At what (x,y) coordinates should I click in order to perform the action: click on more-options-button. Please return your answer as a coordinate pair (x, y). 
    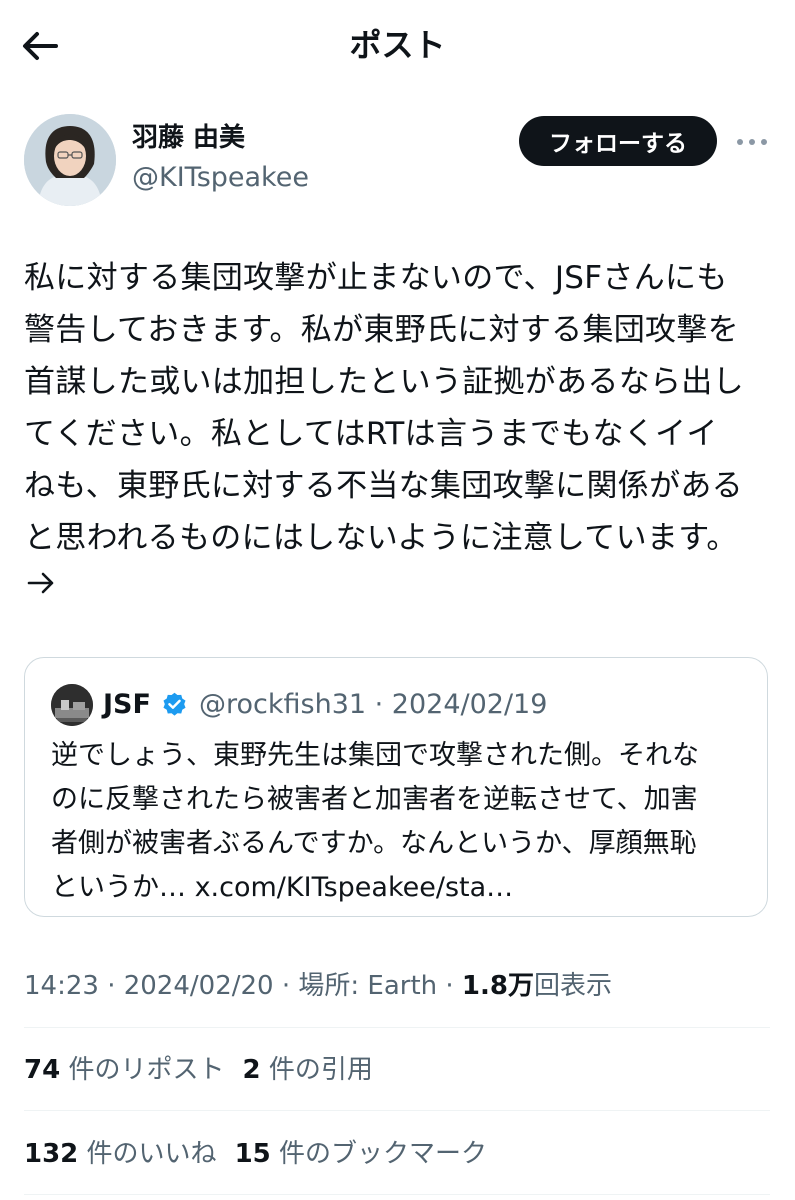
    Looking at the image, I should click on (752, 142).